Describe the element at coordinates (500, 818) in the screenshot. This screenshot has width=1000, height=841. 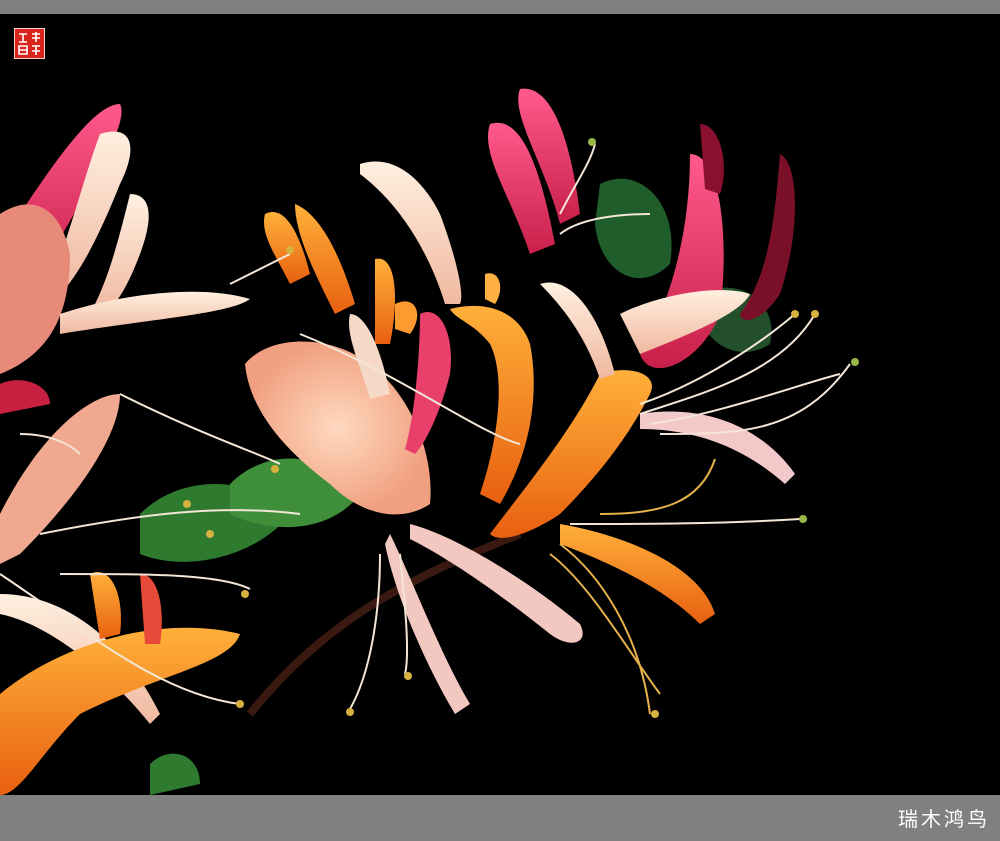
I see `bottom-frame-border: 瑞木鸿鸟` at that location.